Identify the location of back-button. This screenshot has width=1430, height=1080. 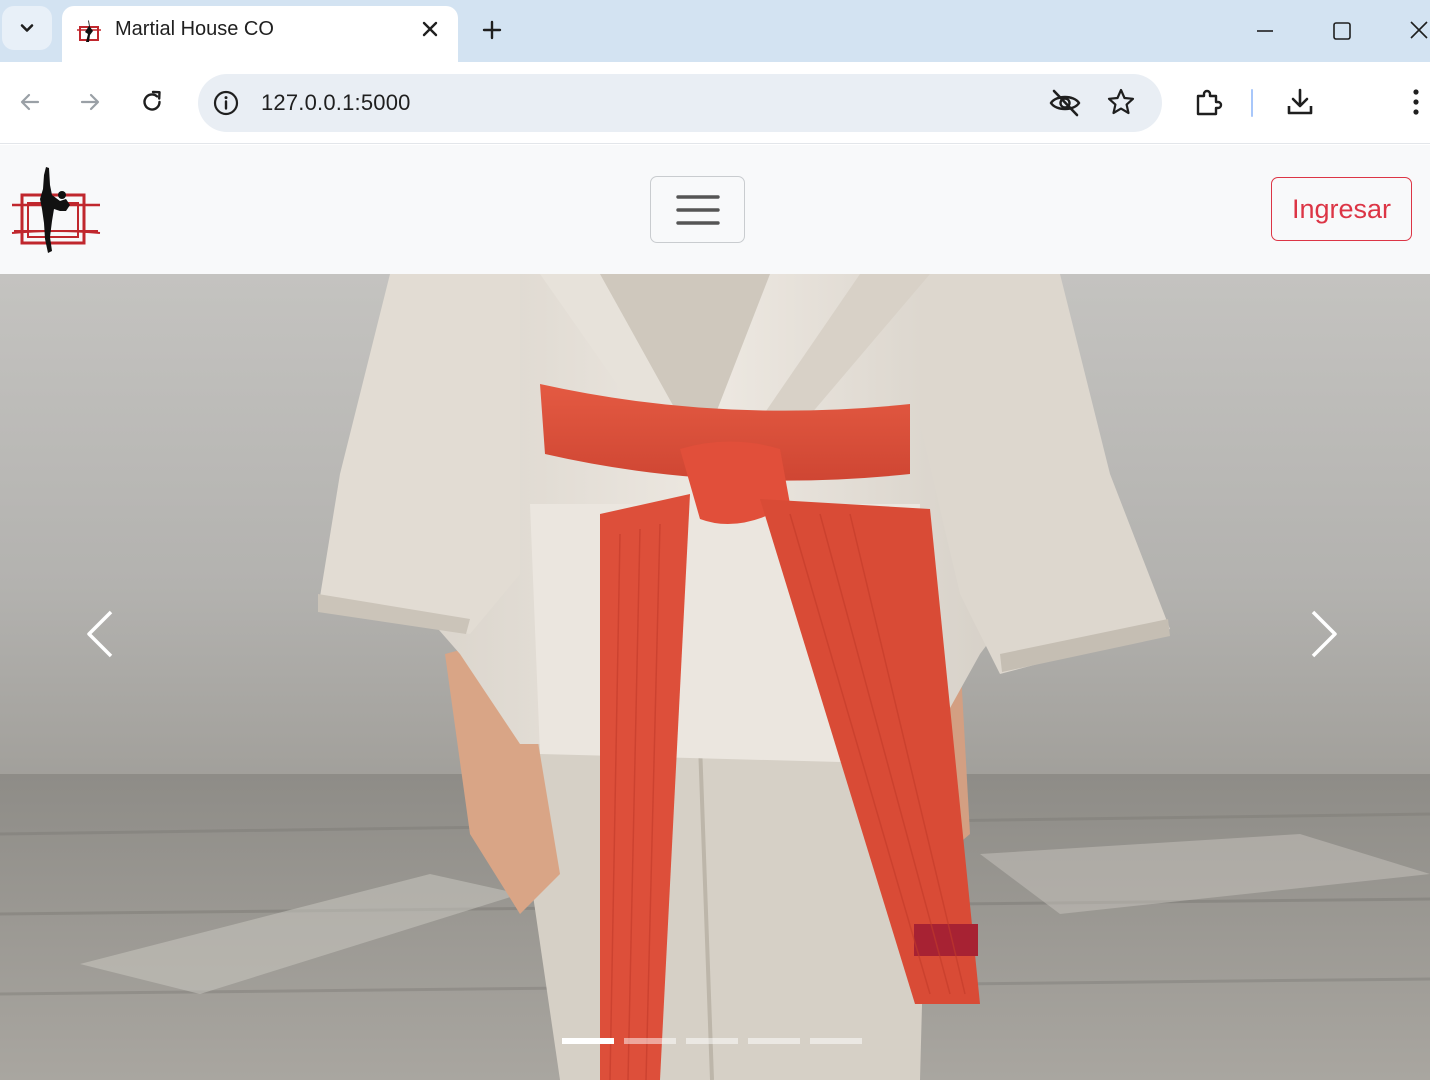
(30, 102).